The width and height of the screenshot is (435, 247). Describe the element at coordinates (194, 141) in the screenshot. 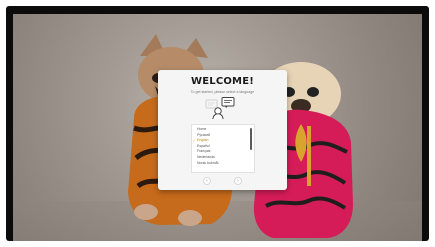

I see `check-icon: ✓` at that location.